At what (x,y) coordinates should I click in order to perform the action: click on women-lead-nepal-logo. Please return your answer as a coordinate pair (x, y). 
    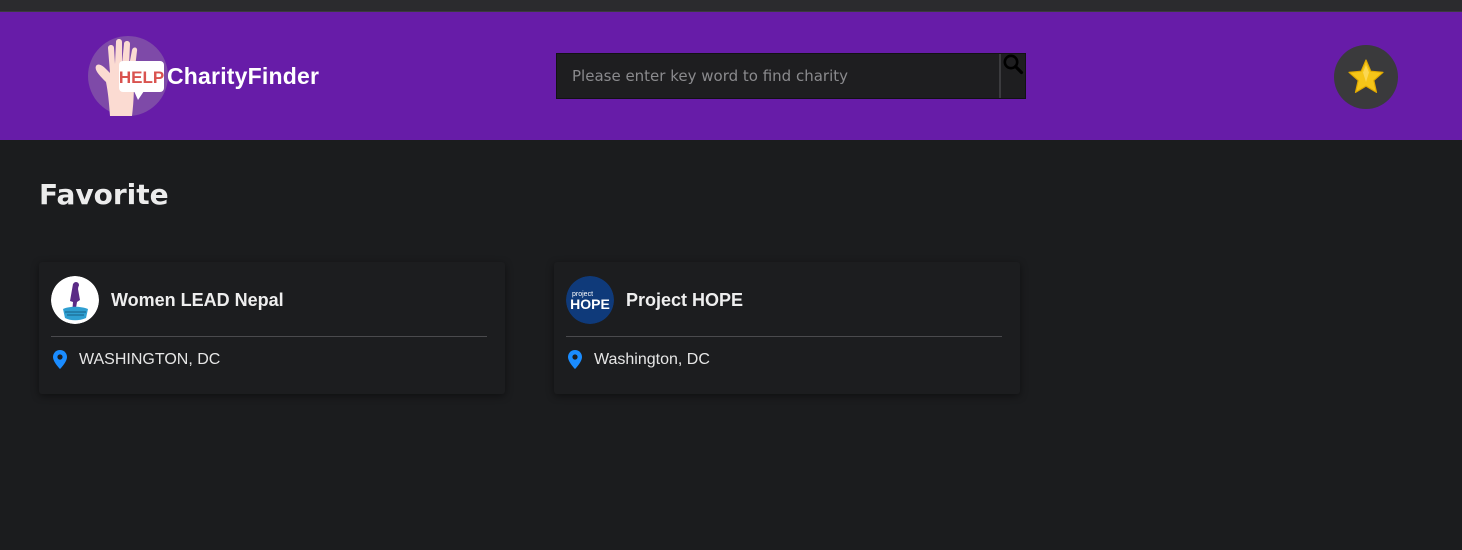
    Looking at the image, I should click on (75, 300).